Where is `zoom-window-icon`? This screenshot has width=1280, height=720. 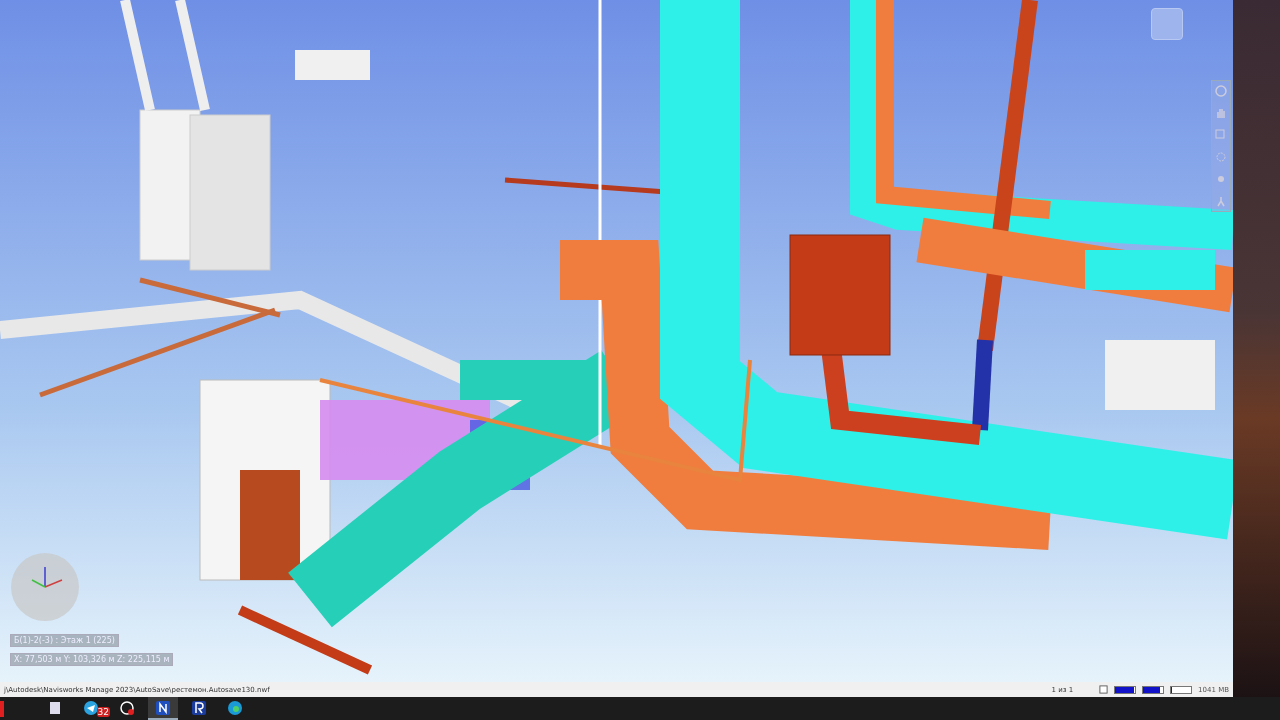
zoom-window-icon is located at coordinates (1221, 135).